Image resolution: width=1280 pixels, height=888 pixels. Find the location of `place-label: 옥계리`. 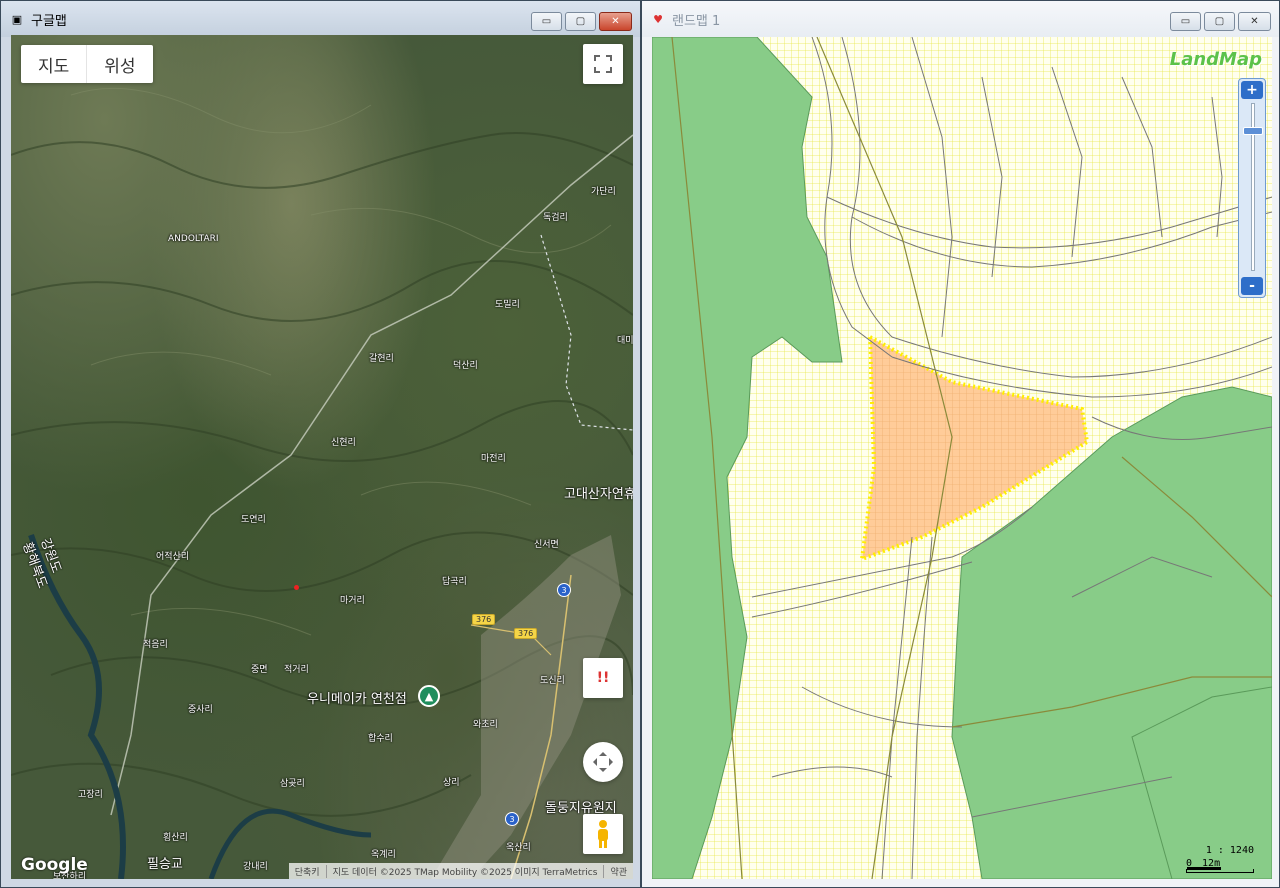

place-label: 옥계리 is located at coordinates (383, 853).